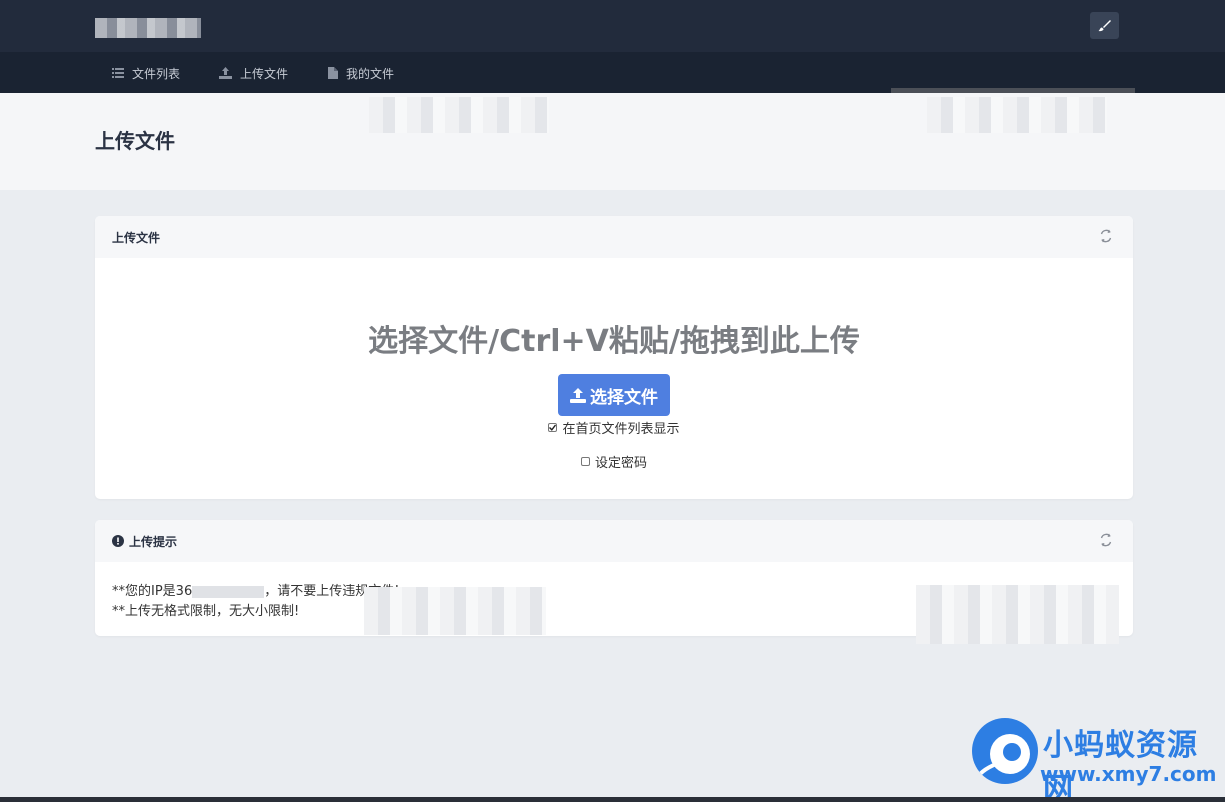 Image resolution: width=1225 pixels, height=802 pixels. I want to click on show-on-home-label: 在首页文件列表显示, so click(621, 429).